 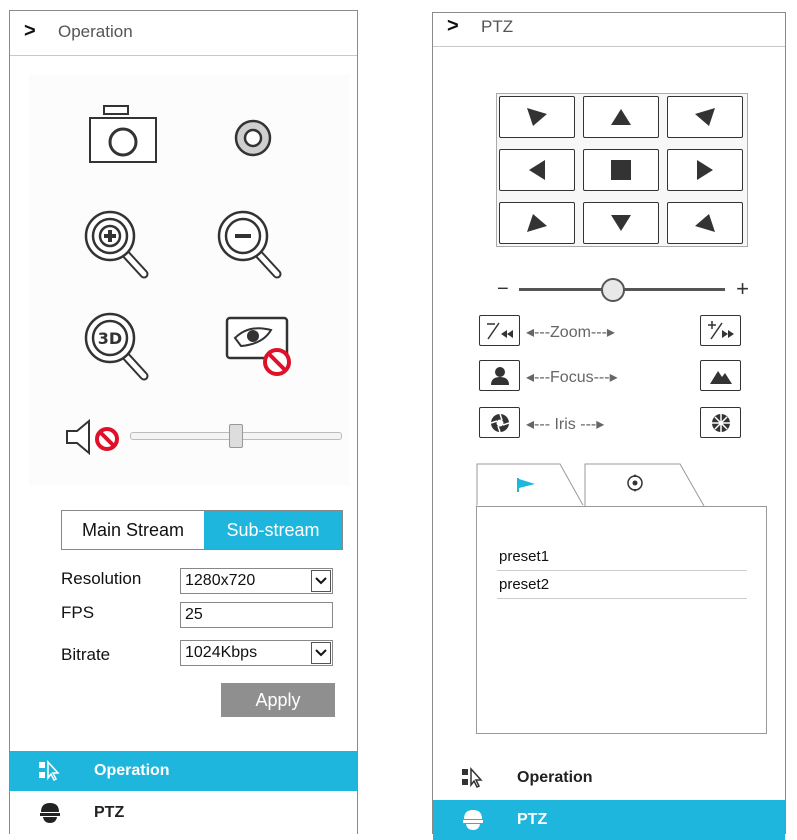 What do you see at coordinates (622, 557) in the screenshot?
I see `list-item: preset1` at bounding box center [622, 557].